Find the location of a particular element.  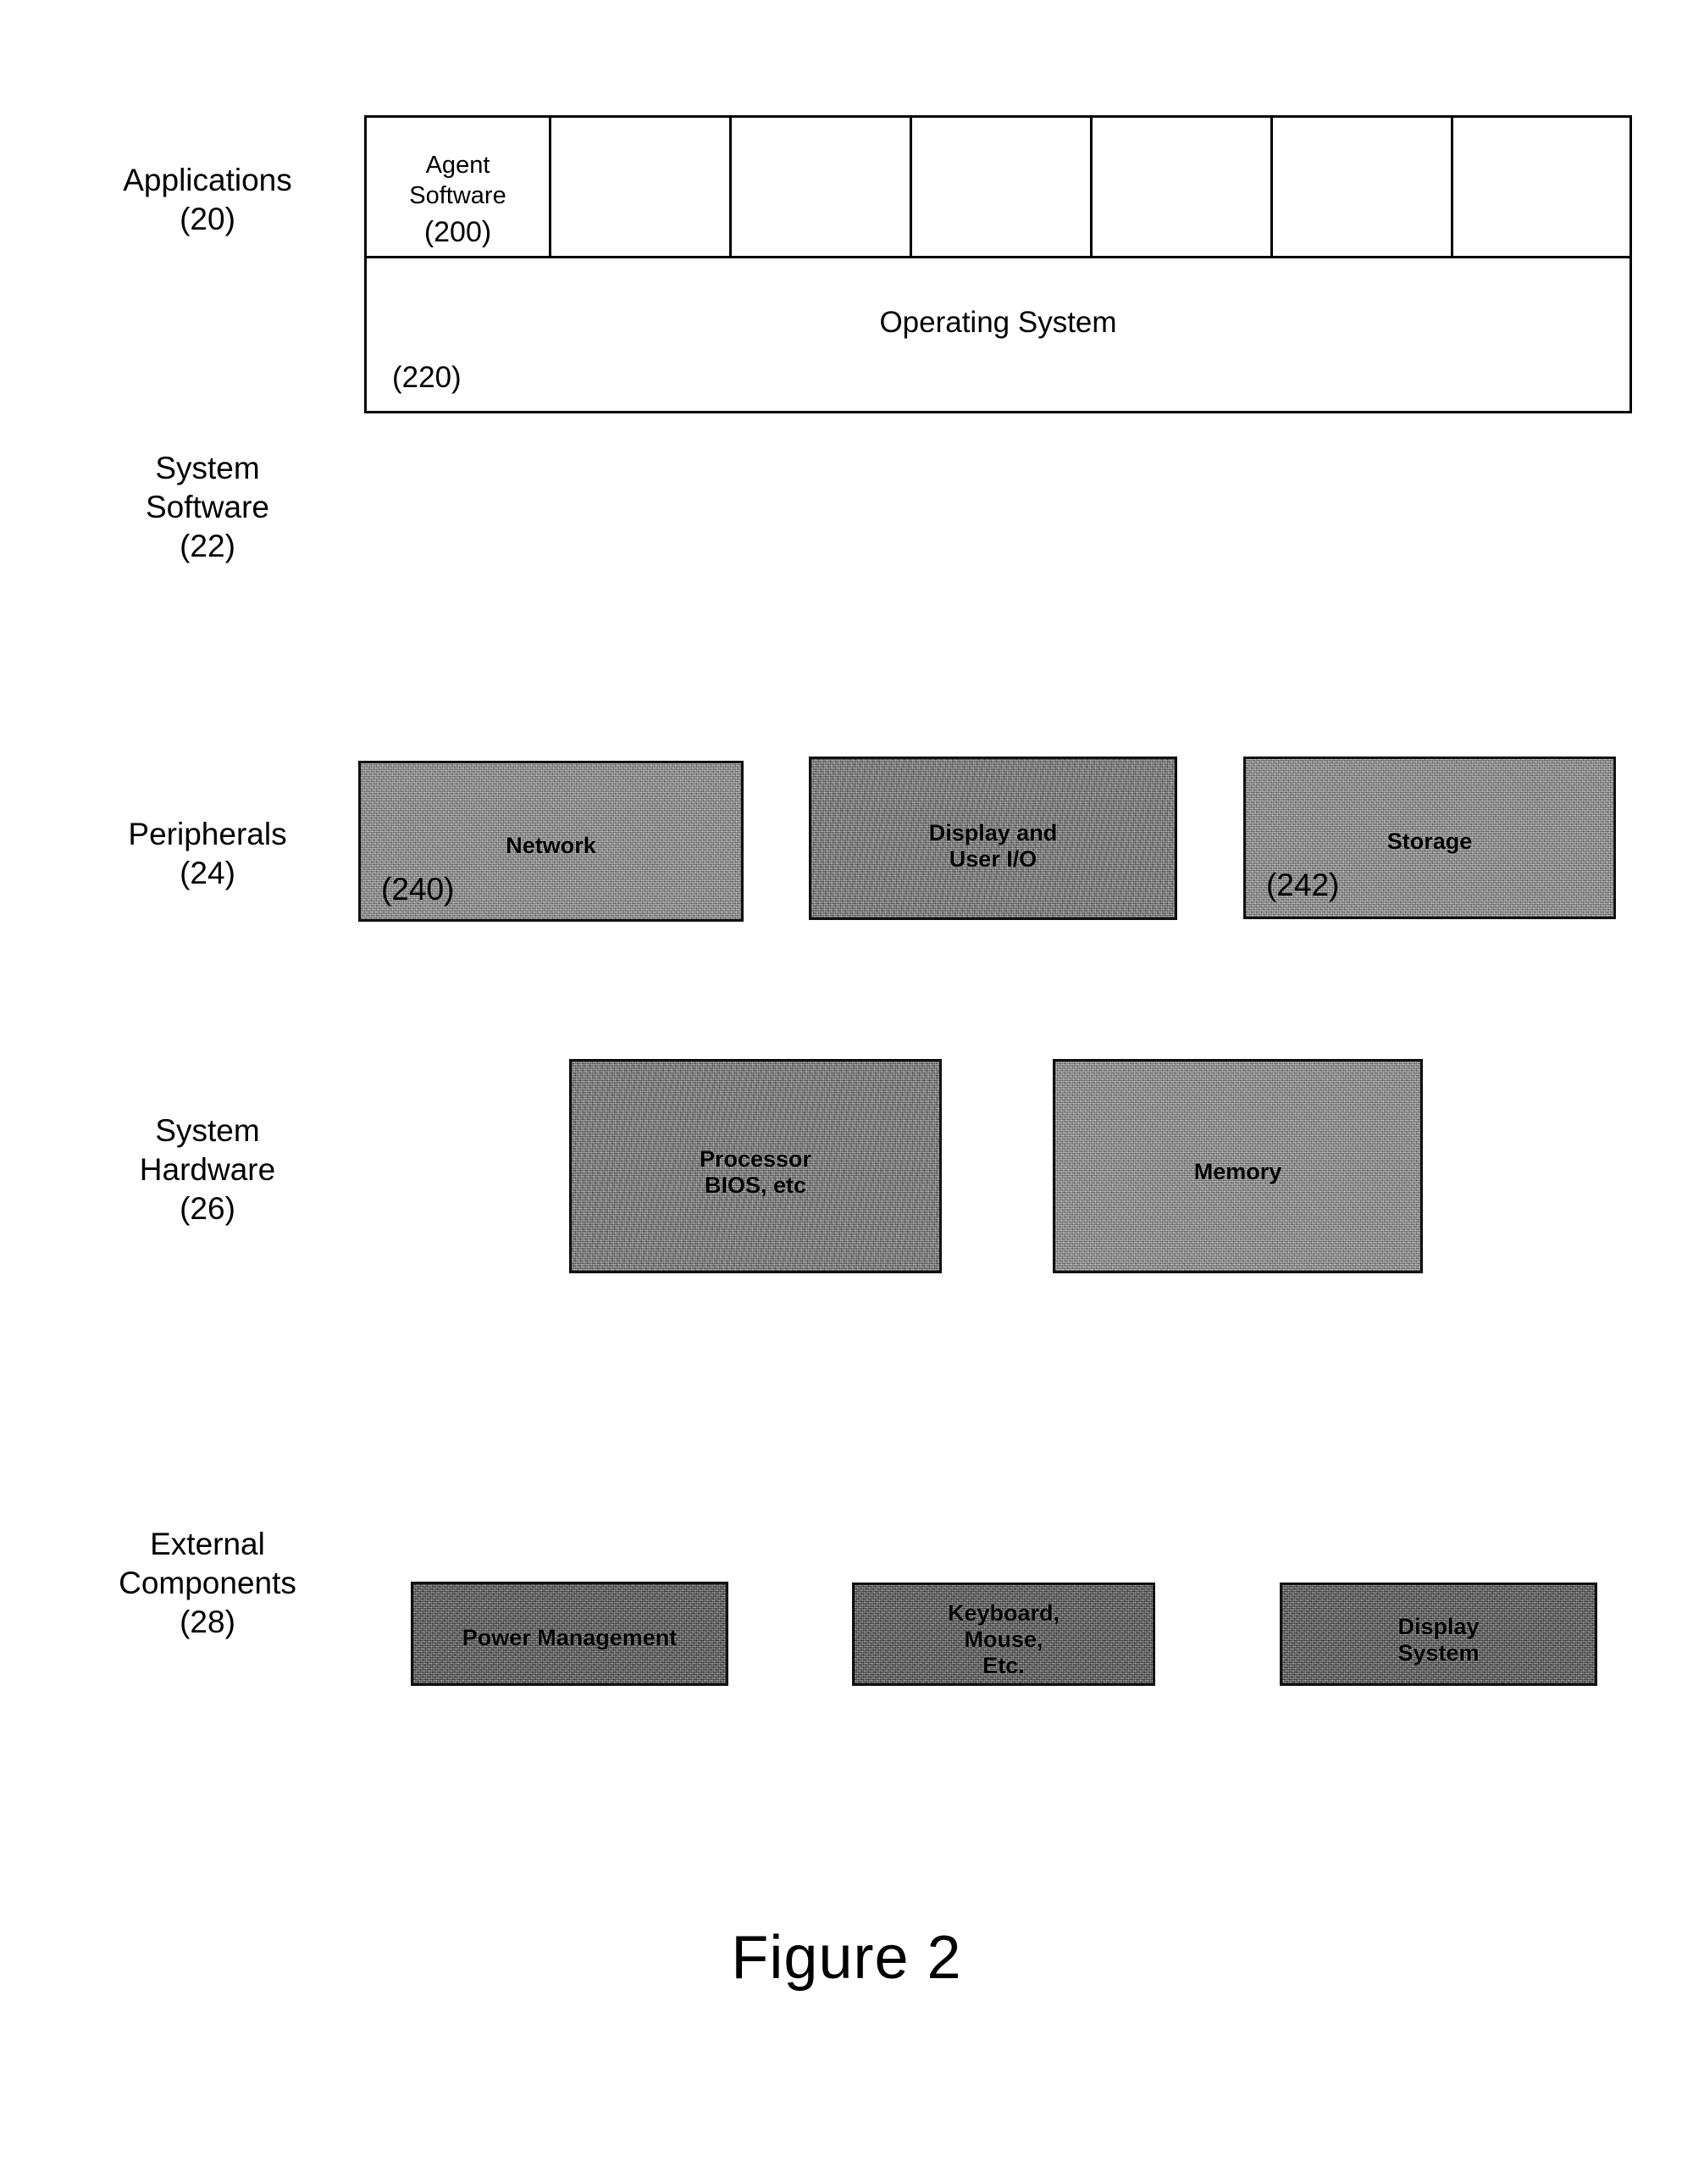

row-label-external-components: External Components (28) is located at coordinates (207, 1583).